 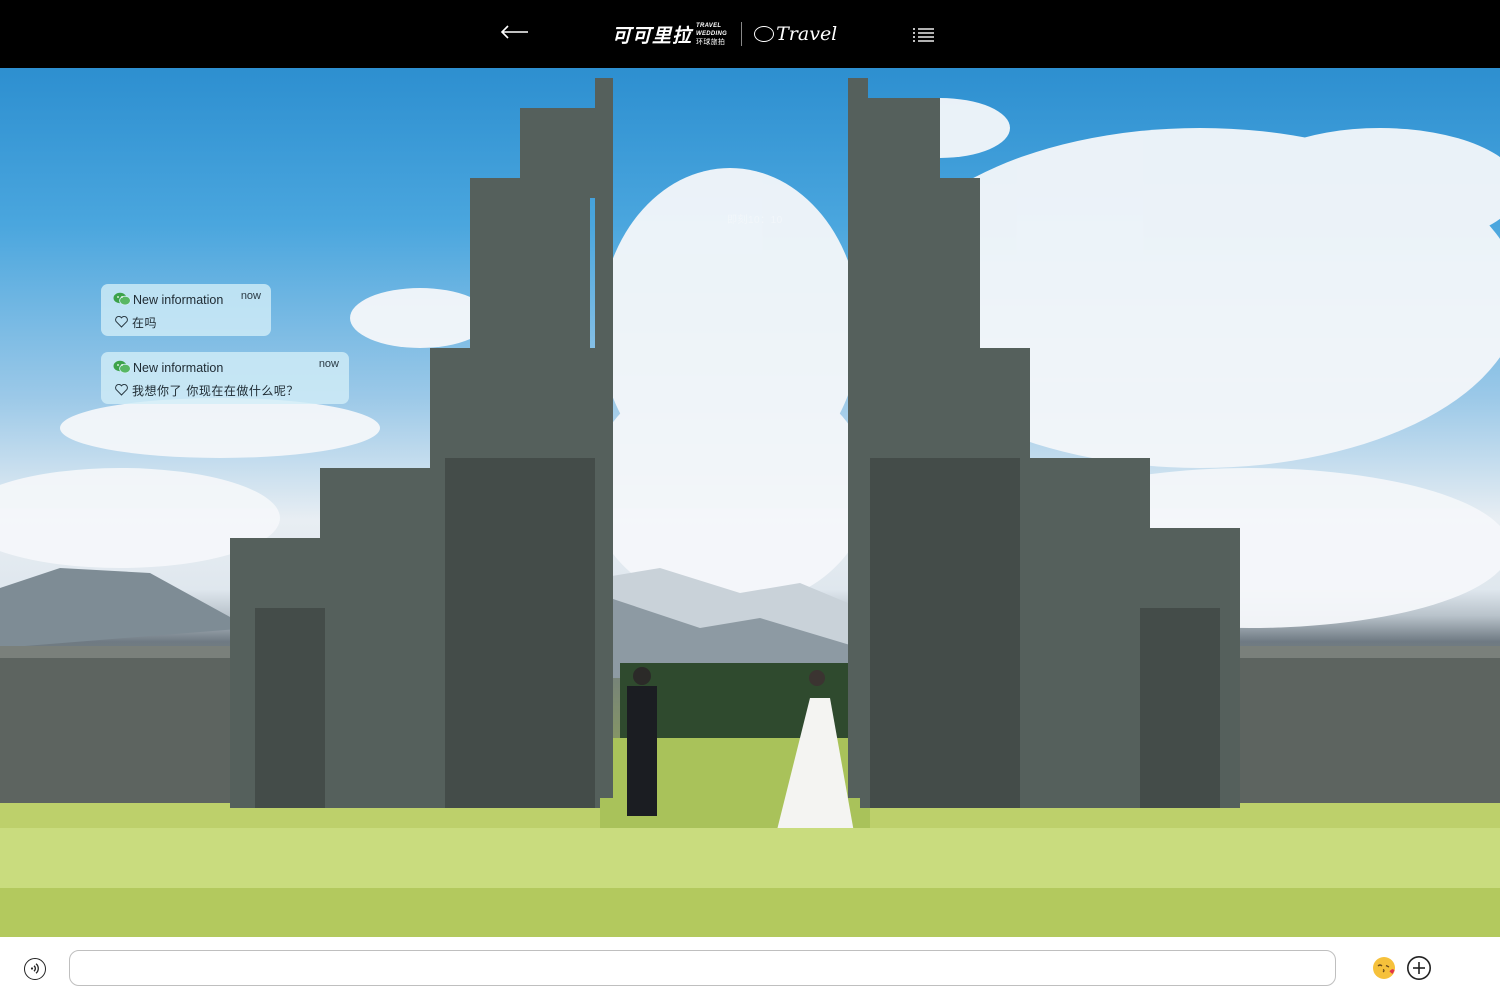 I want to click on logo-en-line2: WEDDING, so click(x=712, y=33).